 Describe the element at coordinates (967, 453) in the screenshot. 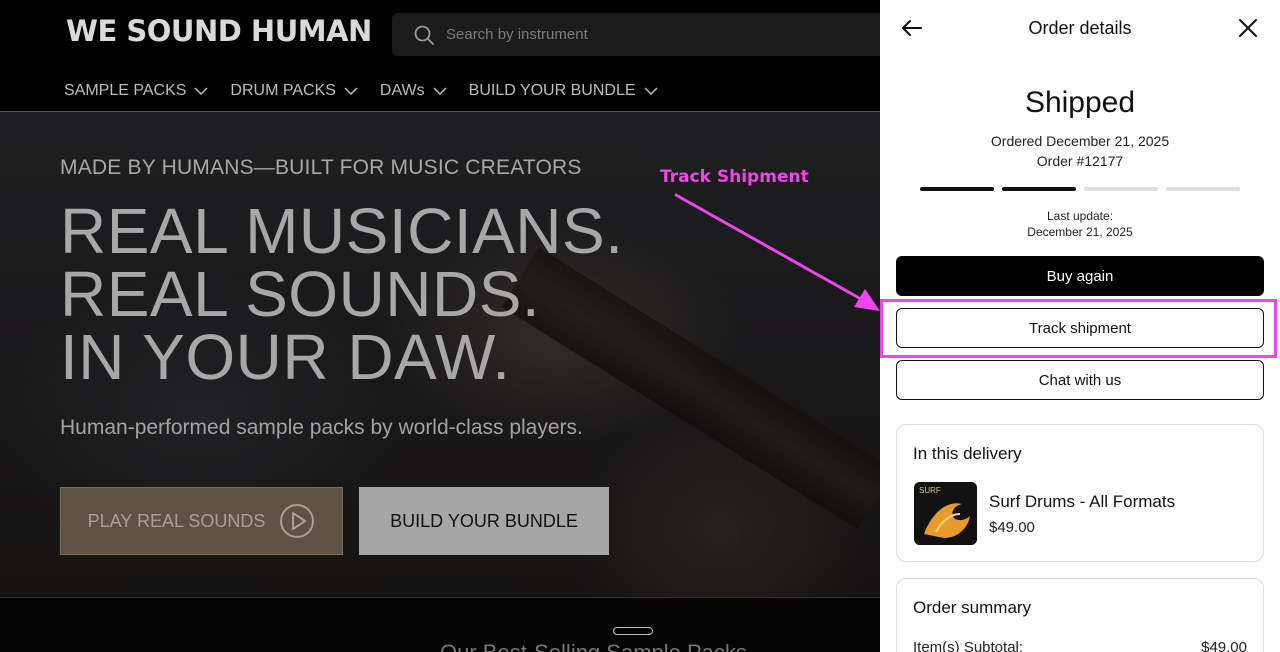

I see `delivery-card-title: In this delivery` at that location.